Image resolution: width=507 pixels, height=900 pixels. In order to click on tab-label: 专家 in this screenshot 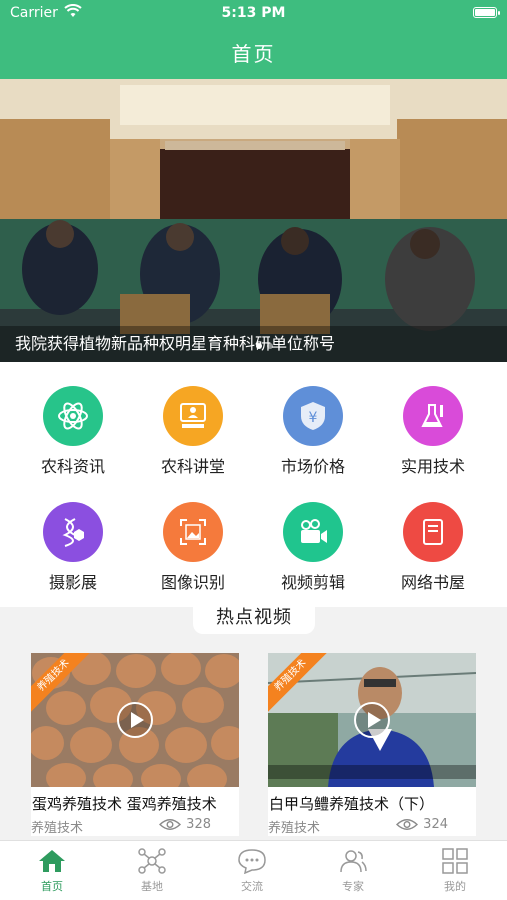, I will do `click(353, 886)`.